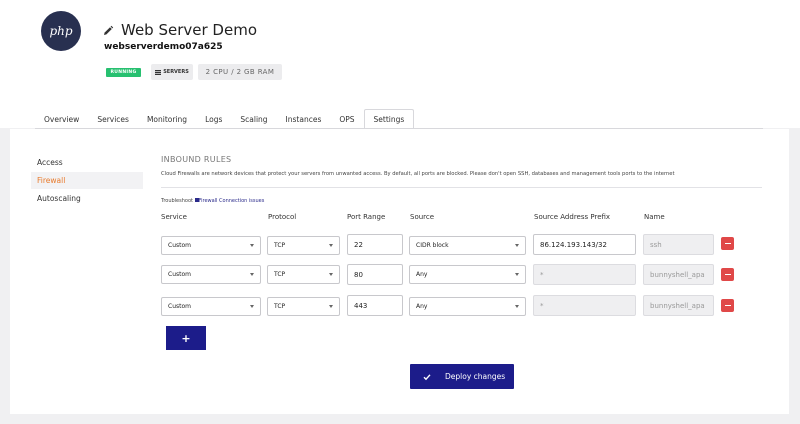 The image size is (800, 424). I want to click on divider, so click(461, 187).